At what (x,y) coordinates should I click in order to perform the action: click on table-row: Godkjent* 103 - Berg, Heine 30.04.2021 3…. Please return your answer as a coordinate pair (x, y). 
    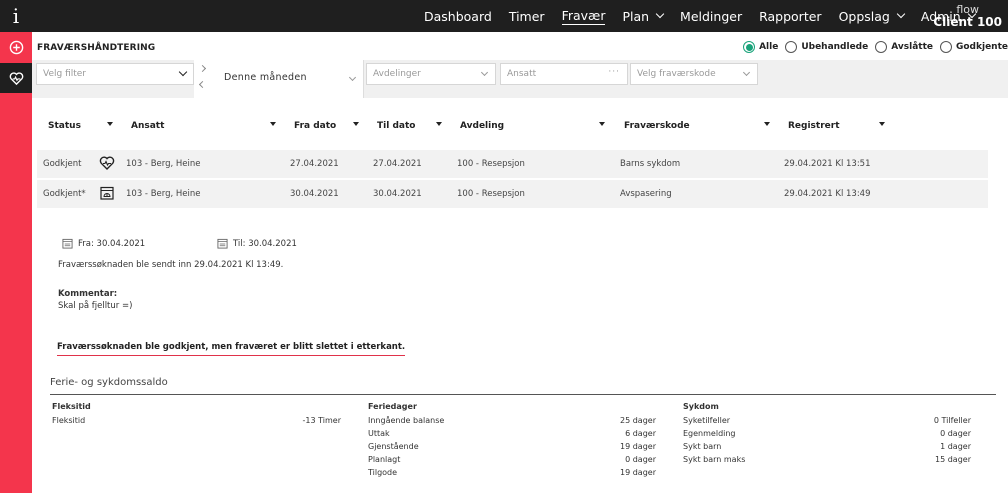
    Looking at the image, I should click on (512, 194).